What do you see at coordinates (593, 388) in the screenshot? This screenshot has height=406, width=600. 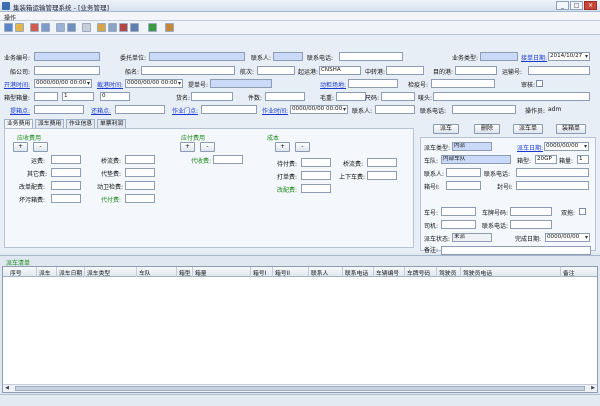 I see `scroll-right-icon: ▶` at bounding box center [593, 388].